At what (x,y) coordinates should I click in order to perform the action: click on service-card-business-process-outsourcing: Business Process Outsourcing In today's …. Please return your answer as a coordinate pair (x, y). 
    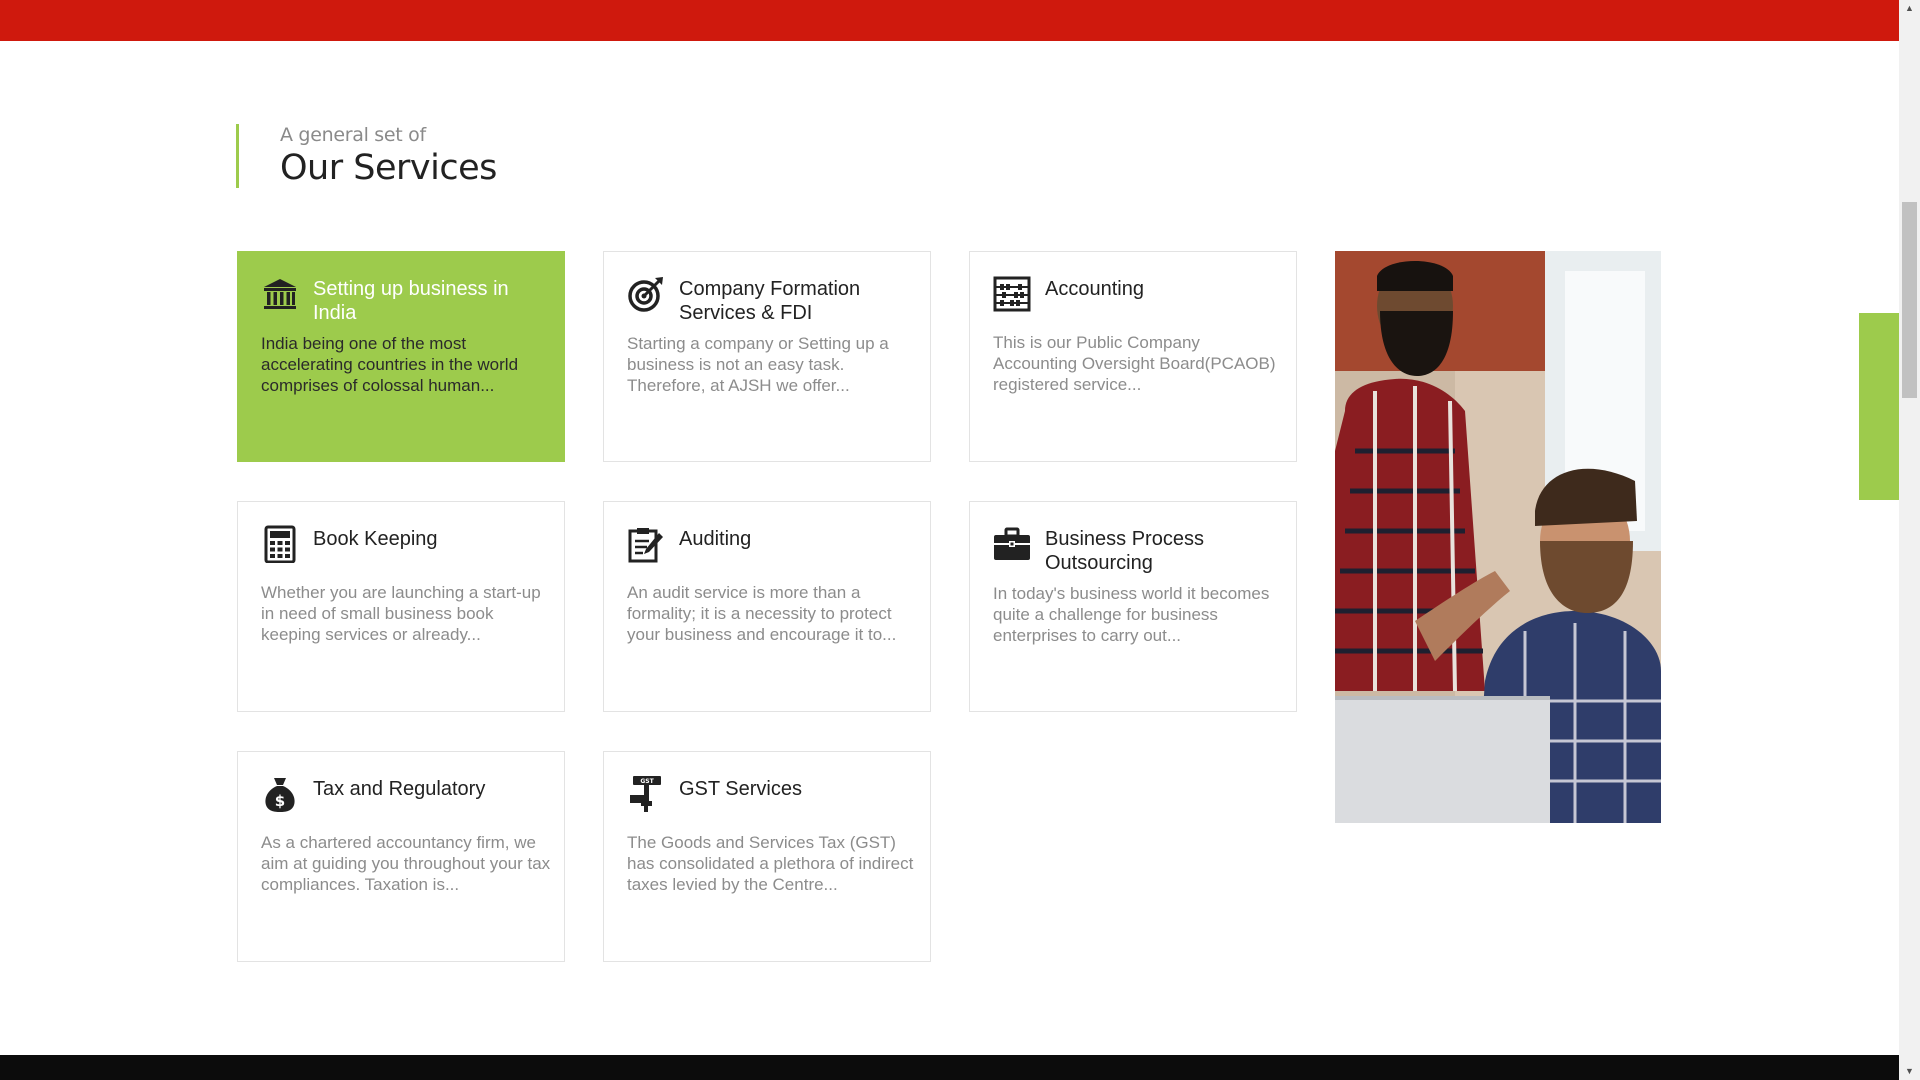
    Looking at the image, I should click on (1133, 606).